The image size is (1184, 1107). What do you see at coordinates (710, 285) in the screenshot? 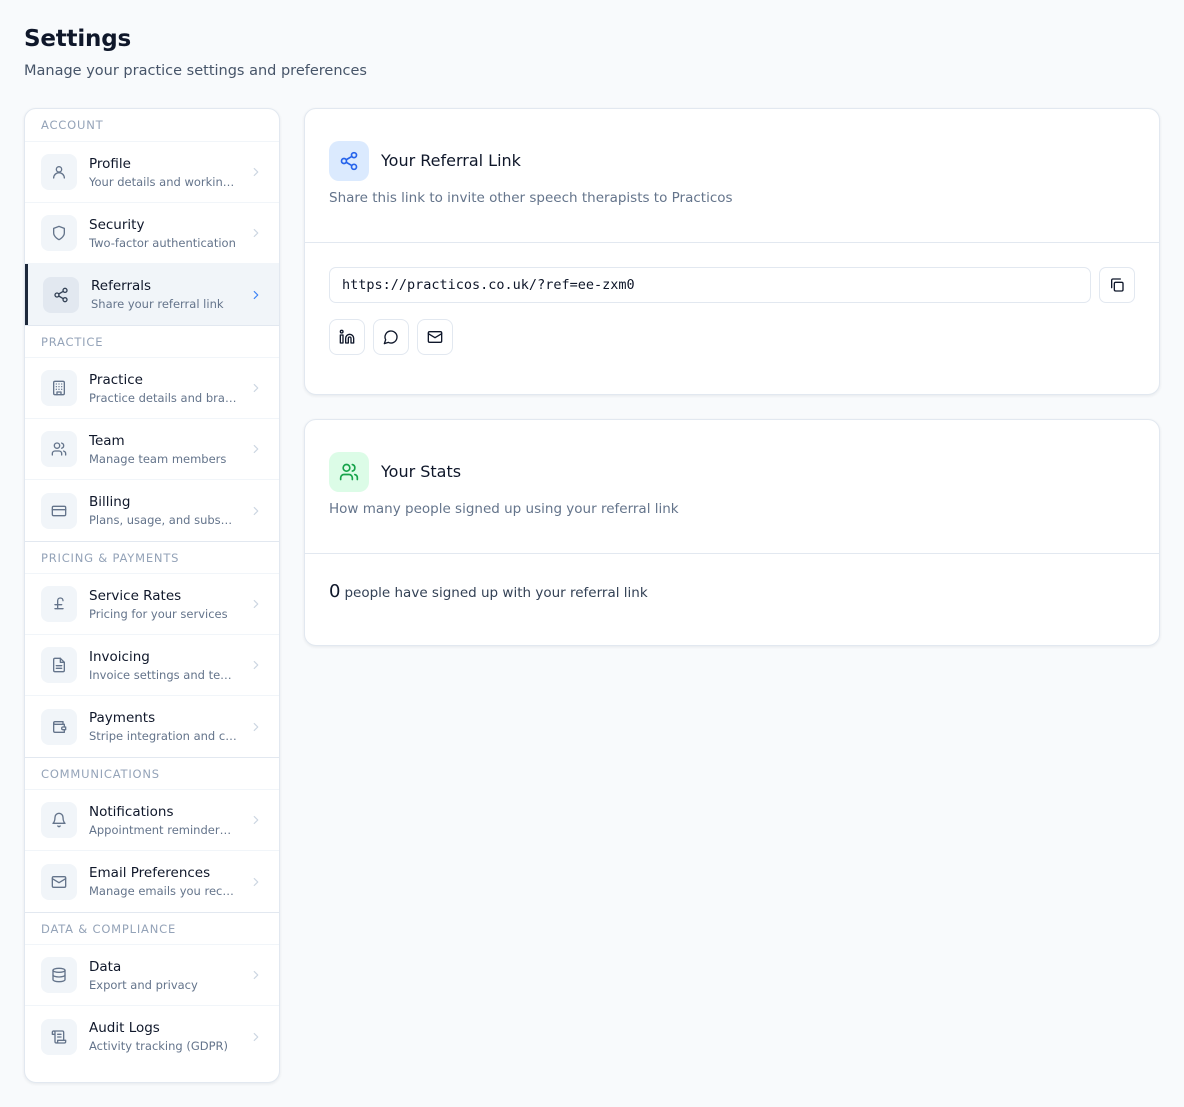
I see `referral-link-field: https://practicos.co.uk/?ref=ee-zxm0` at bounding box center [710, 285].